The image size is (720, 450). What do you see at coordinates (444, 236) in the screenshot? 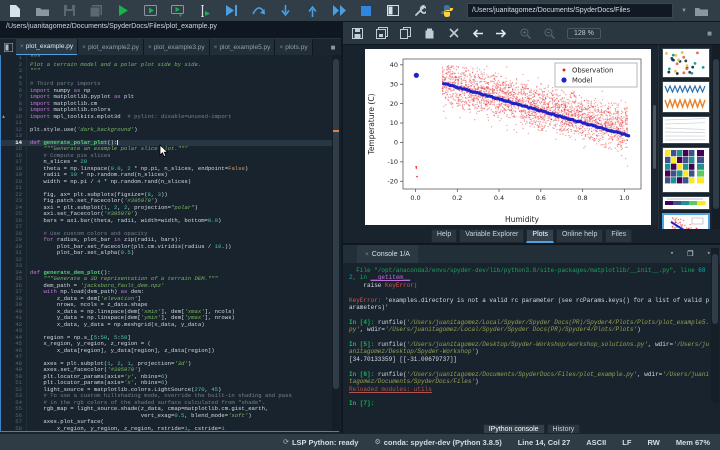
I see `tab-help: Help` at bounding box center [444, 236].